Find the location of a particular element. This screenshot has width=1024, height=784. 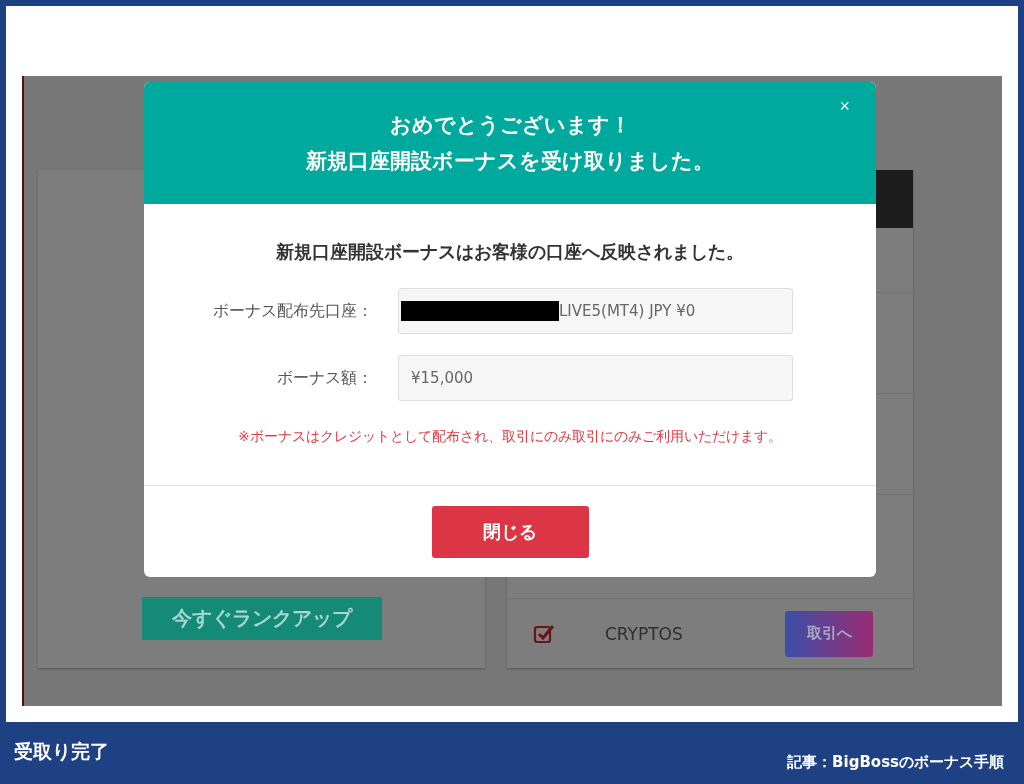

account-name: CRYPTOS is located at coordinates (644, 633).